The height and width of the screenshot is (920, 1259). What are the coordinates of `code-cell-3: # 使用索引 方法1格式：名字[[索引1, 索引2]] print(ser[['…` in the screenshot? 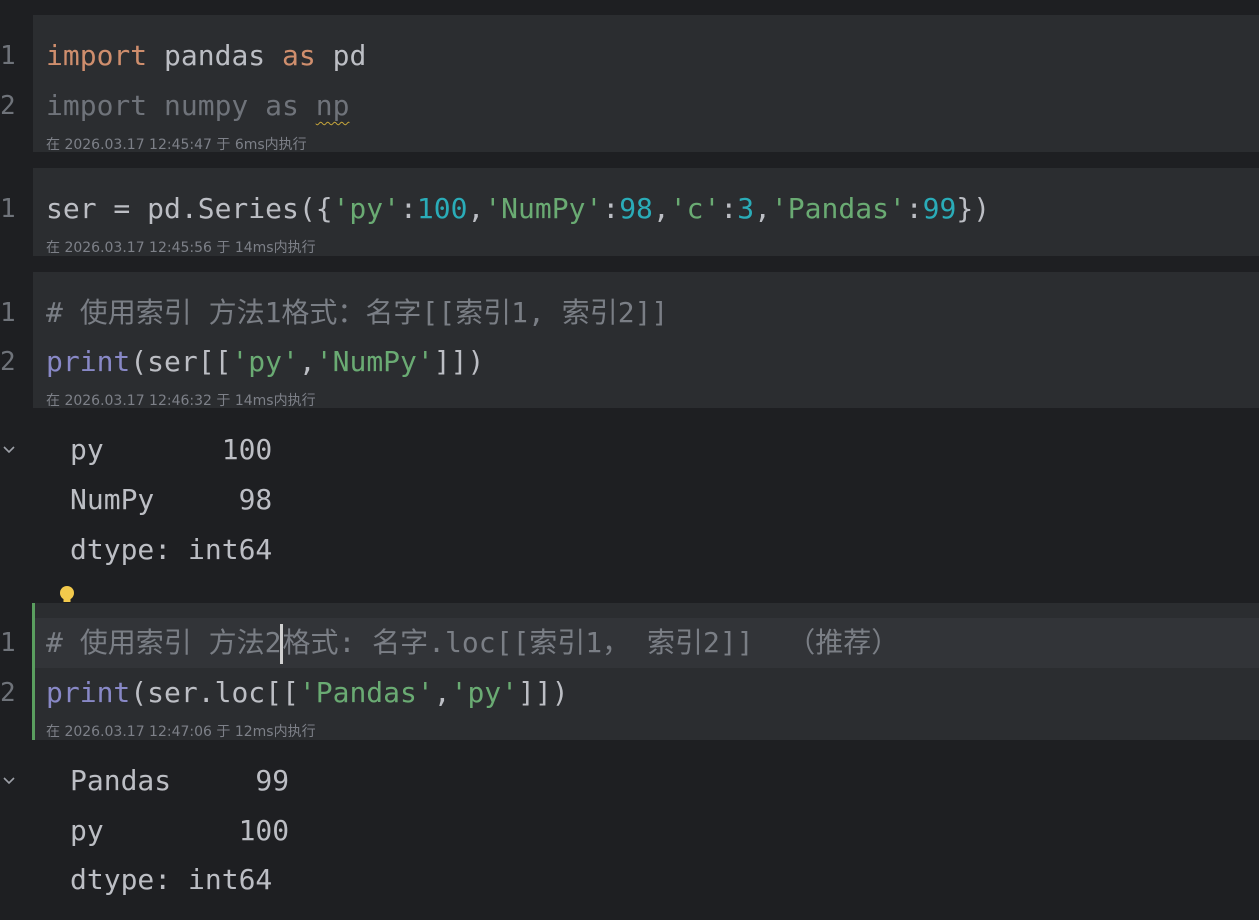 It's located at (646, 340).